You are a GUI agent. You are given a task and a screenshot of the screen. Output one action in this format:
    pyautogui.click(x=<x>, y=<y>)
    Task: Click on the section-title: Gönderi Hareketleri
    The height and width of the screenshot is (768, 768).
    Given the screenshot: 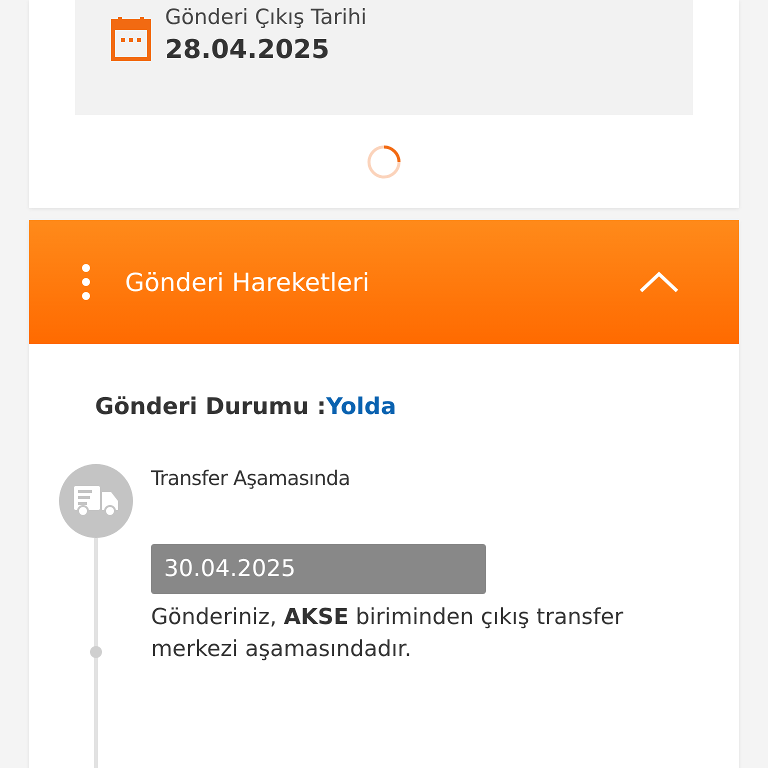 What is the action you would take?
    pyautogui.click(x=247, y=282)
    